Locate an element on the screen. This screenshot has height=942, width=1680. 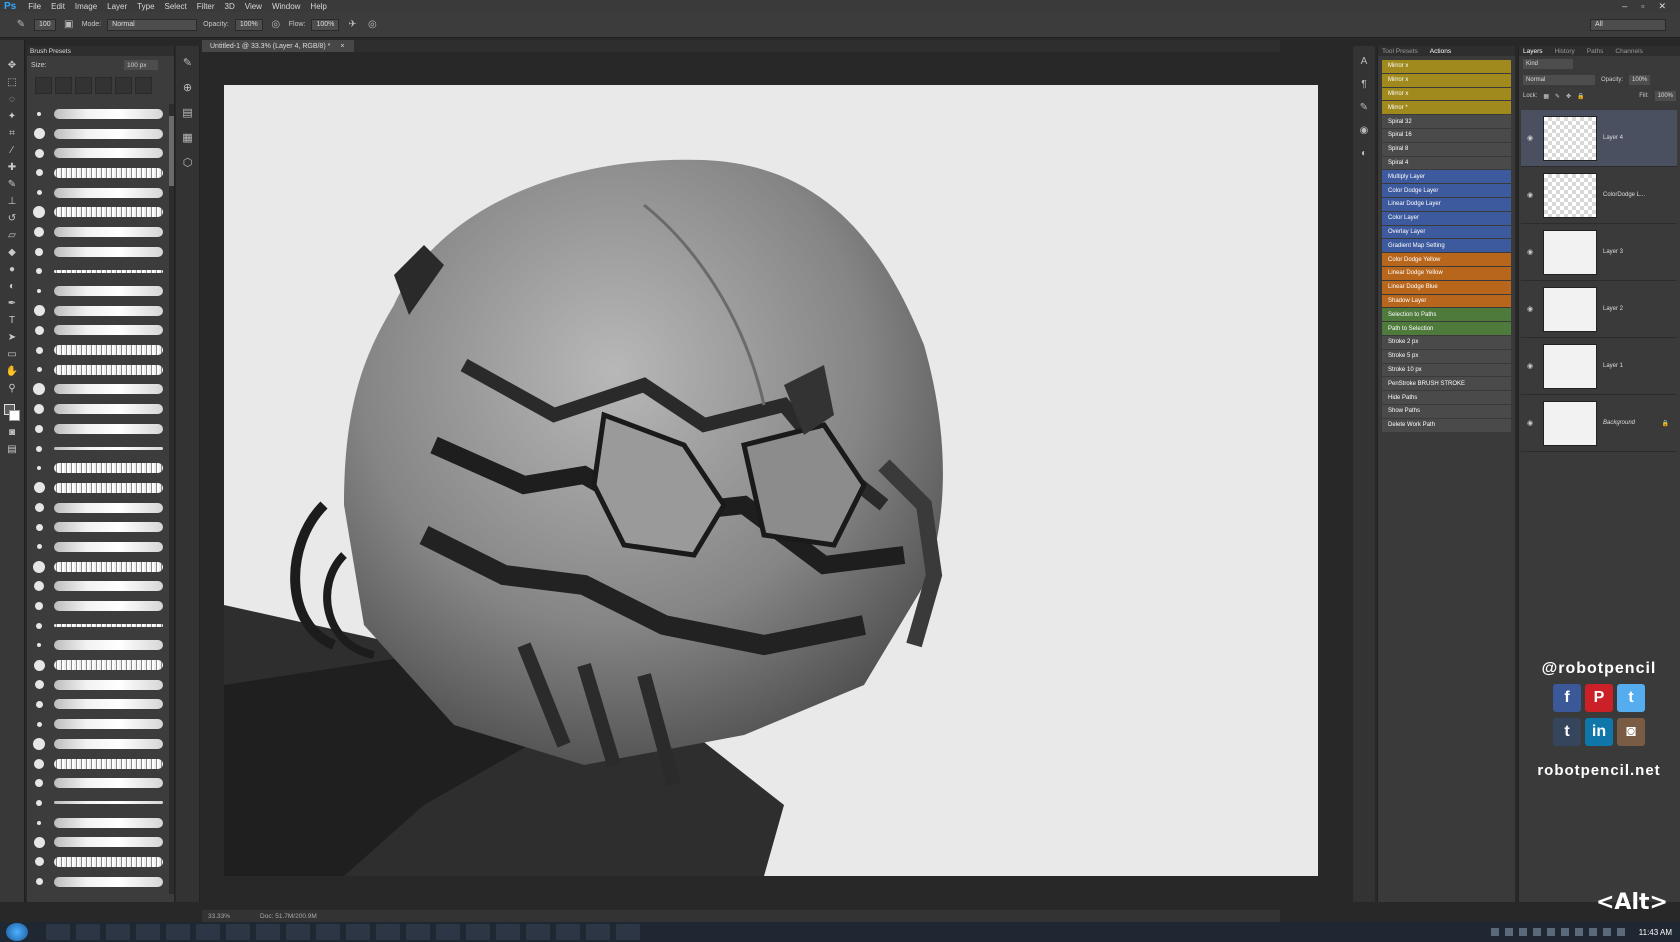
history-brush-icon: ↺ is located at coordinates (12, 218).